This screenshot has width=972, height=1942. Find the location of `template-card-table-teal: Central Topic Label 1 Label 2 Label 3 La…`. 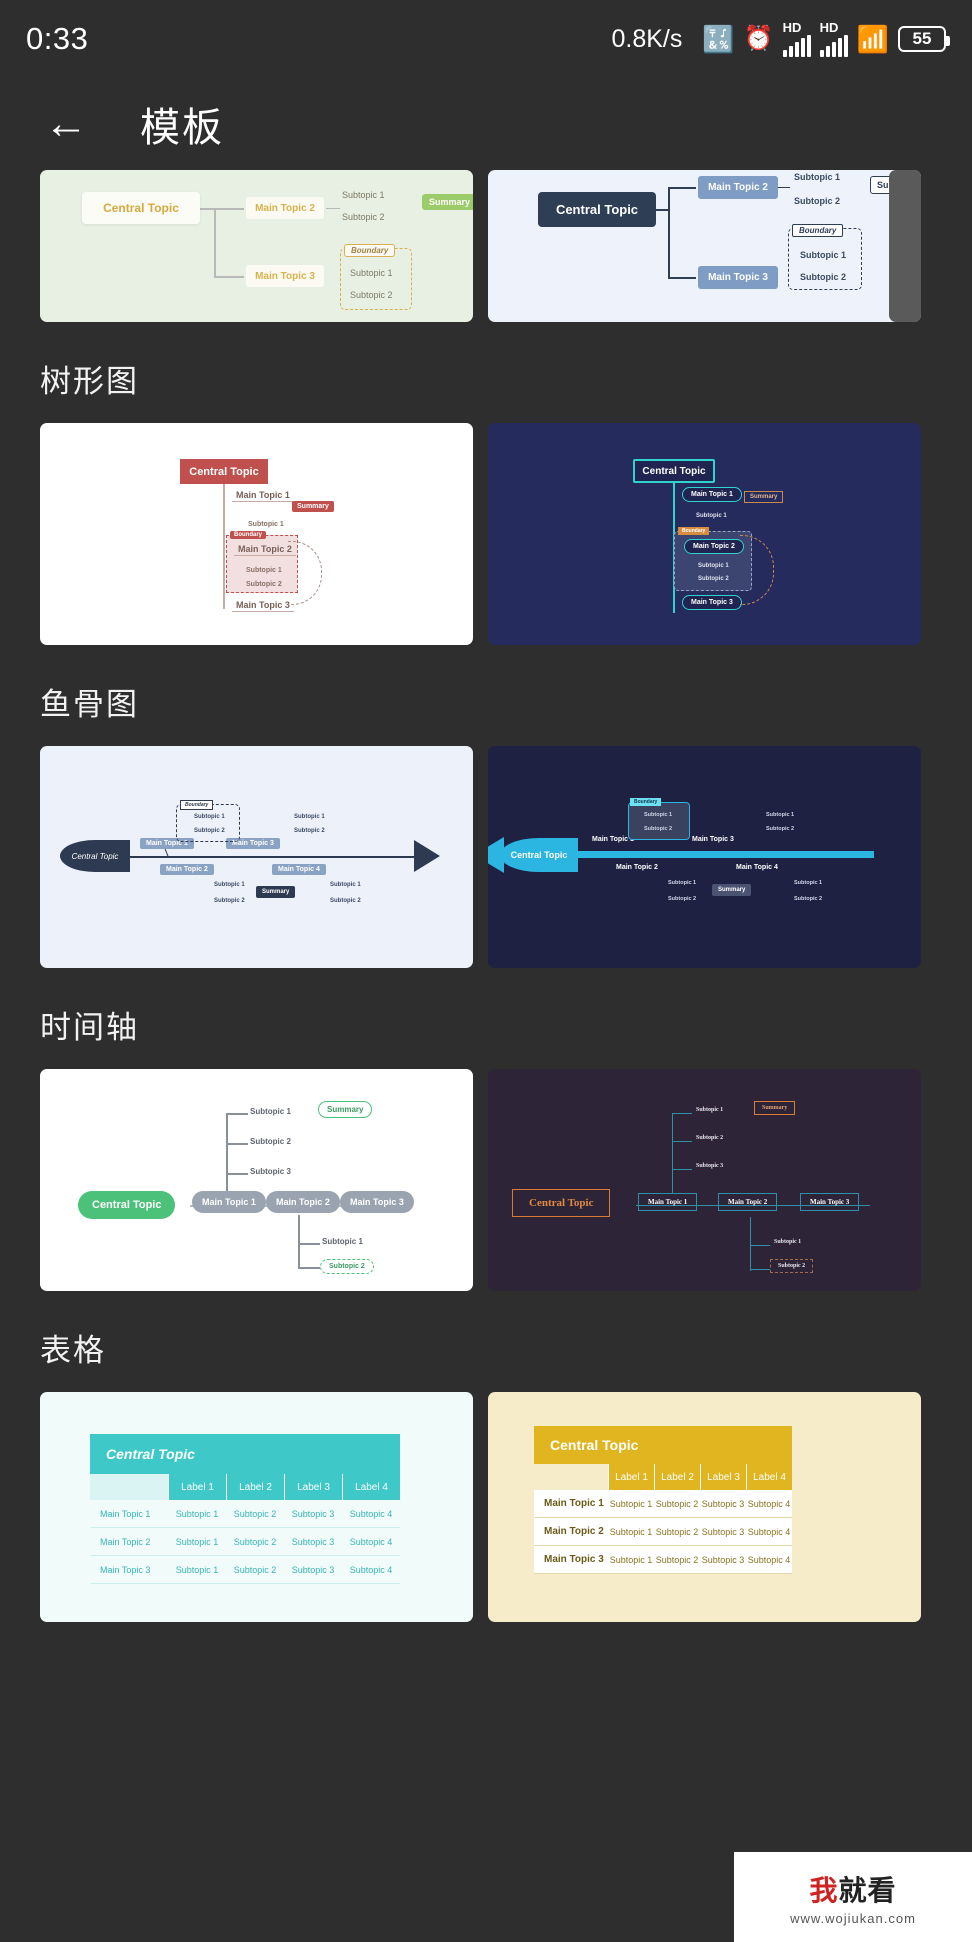

template-card-table-teal: Central Topic Label 1 Label 2 Label 3 La… is located at coordinates (256, 1507).